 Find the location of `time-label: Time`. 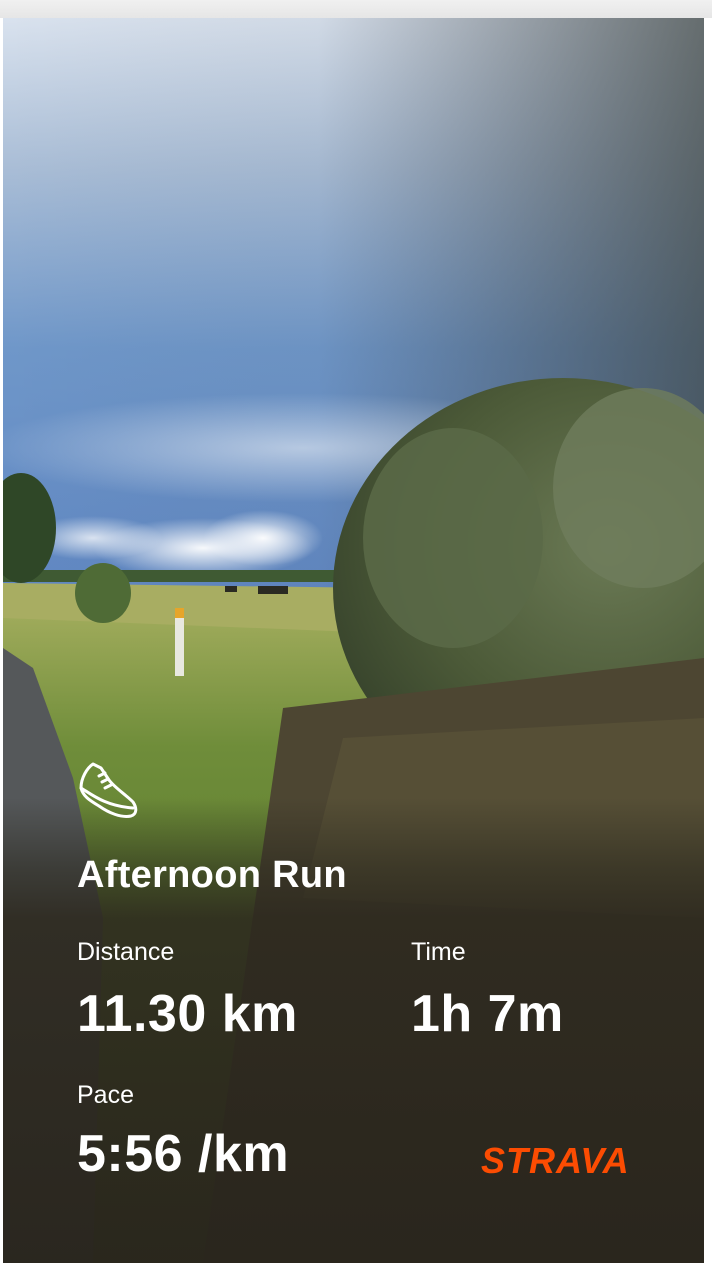

time-label: Time is located at coordinates (438, 952).